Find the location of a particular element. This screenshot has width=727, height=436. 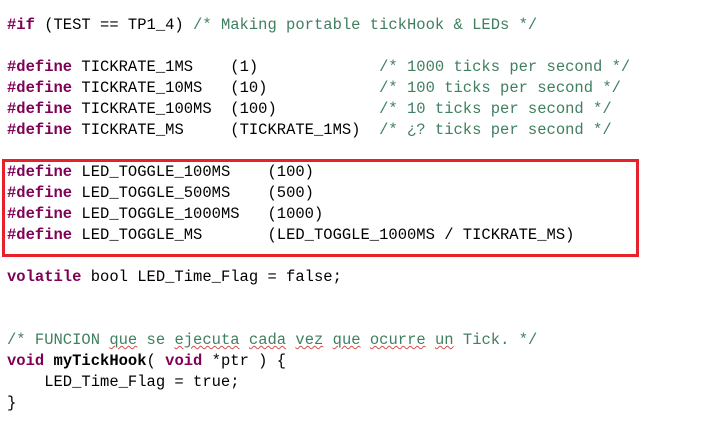

macro-value: (LED_TOGGLE_1000MS / TICKRATE_MS) is located at coordinates (421, 235).